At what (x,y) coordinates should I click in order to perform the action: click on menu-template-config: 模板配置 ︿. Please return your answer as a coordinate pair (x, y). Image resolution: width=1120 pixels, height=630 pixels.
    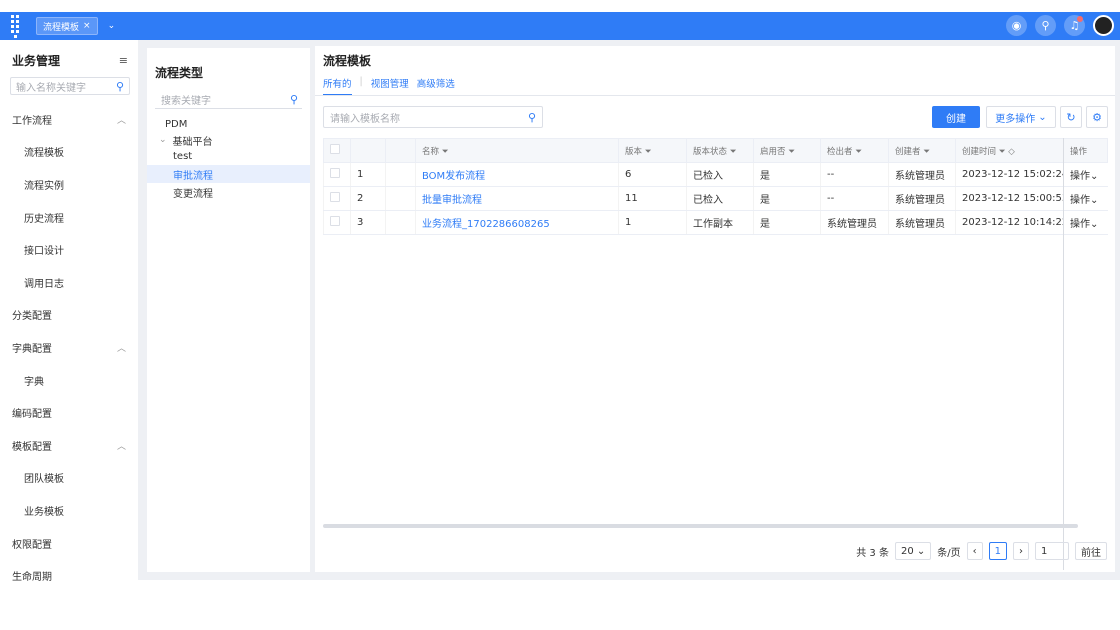
    Looking at the image, I should click on (69, 445).